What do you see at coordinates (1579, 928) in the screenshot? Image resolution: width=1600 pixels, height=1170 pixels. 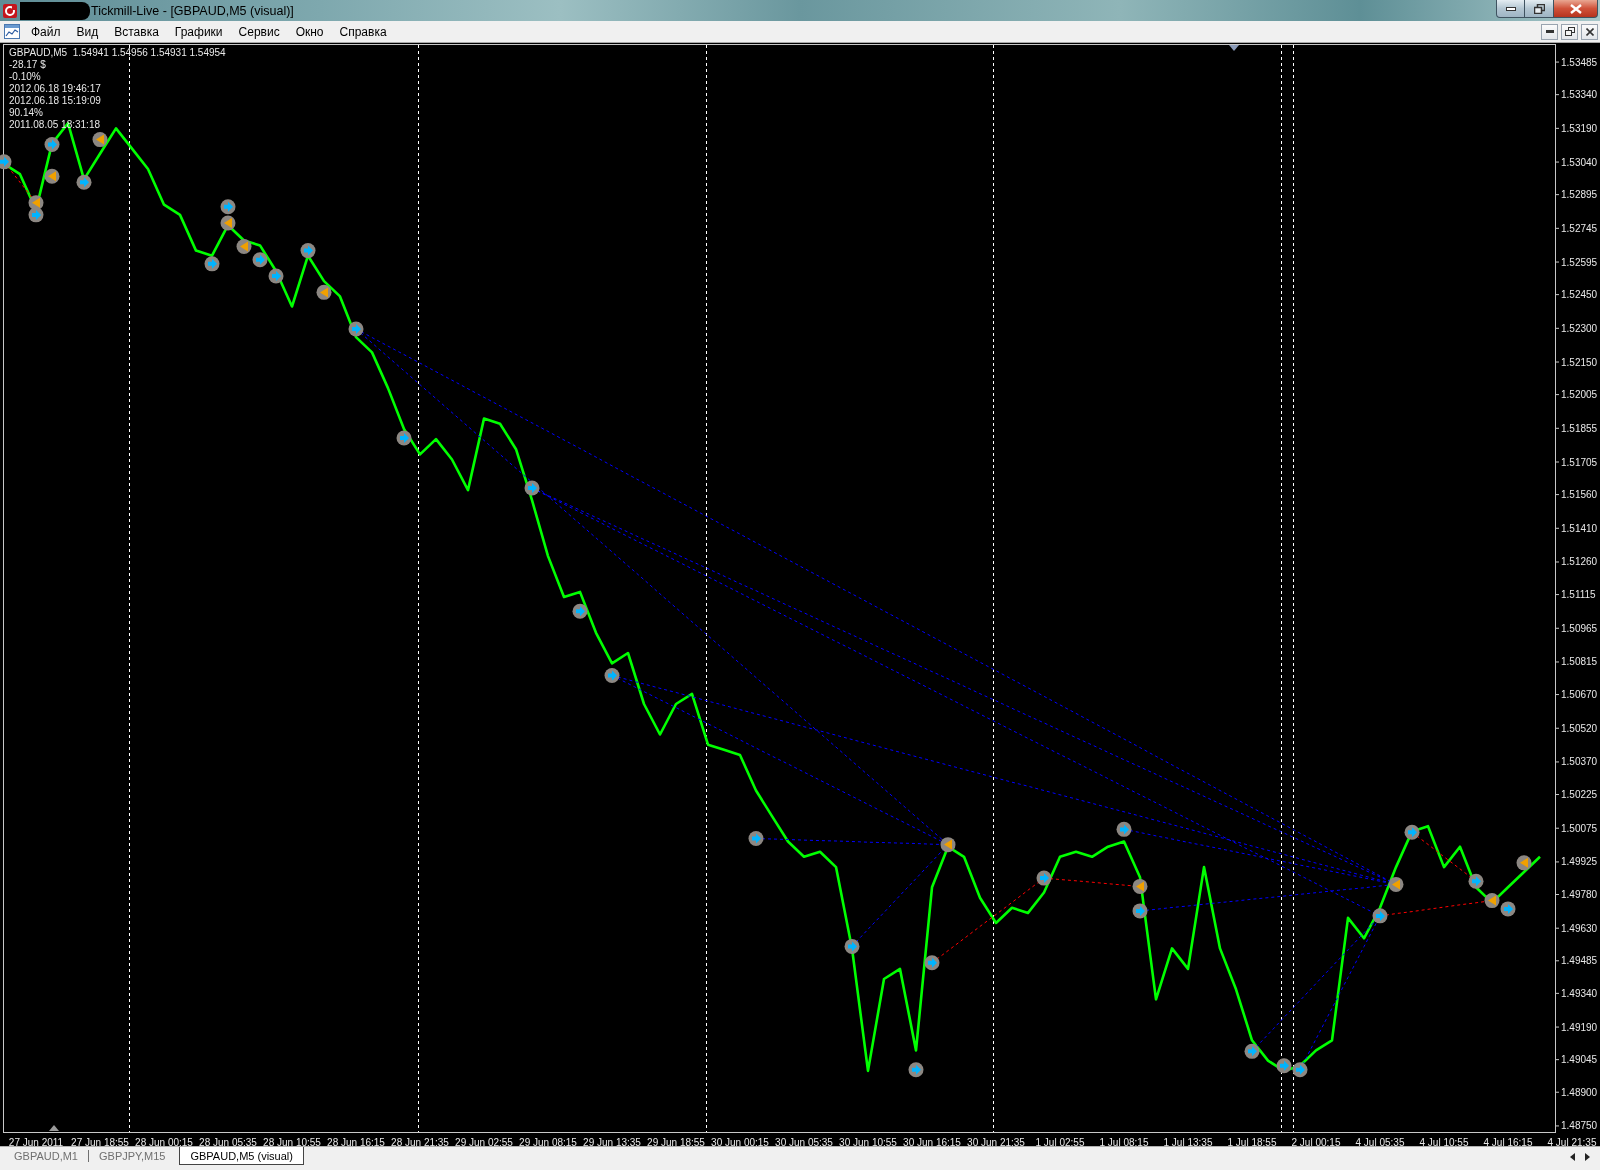 I see `y-axis-label: 1.49630` at bounding box center [1579, 928].